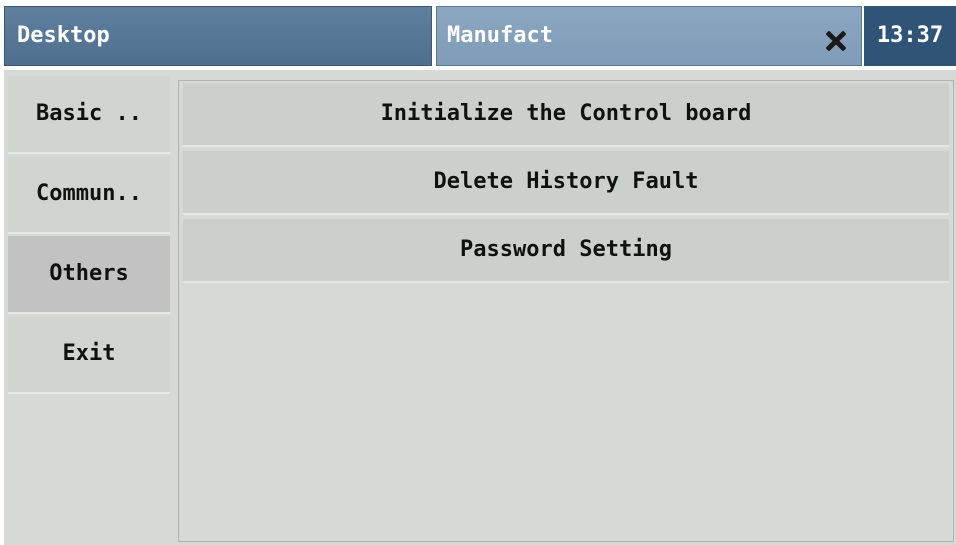 This screenshot has width=956, height=545. I want to click on sidebar-item-exit: Exit, so click(89, 355).